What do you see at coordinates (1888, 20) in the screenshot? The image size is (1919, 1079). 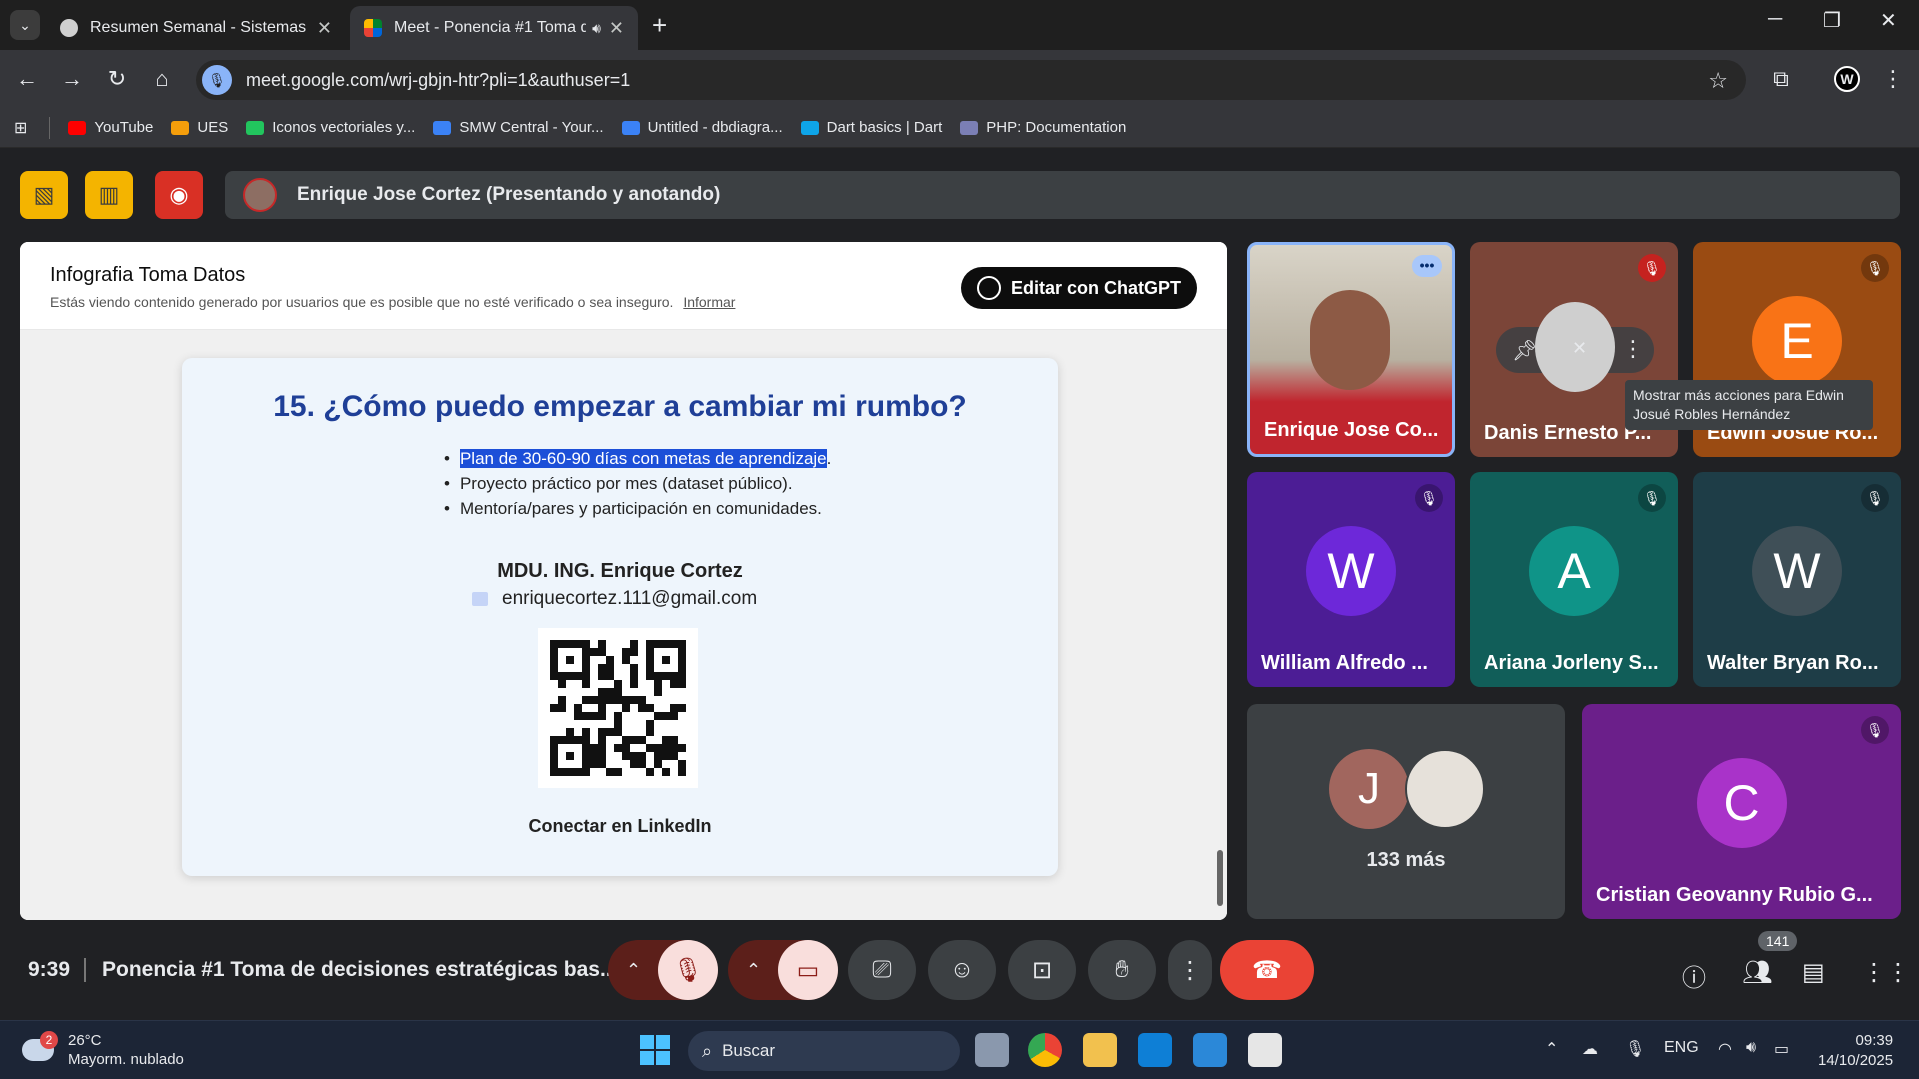 I see `close-window-button: ✕` at bounding box center [1888, 20].